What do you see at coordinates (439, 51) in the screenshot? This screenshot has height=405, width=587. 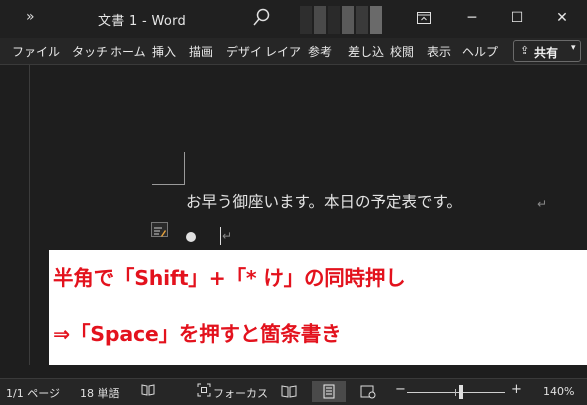 I see `tab-view: 表示` at bounding box center [439, 51].